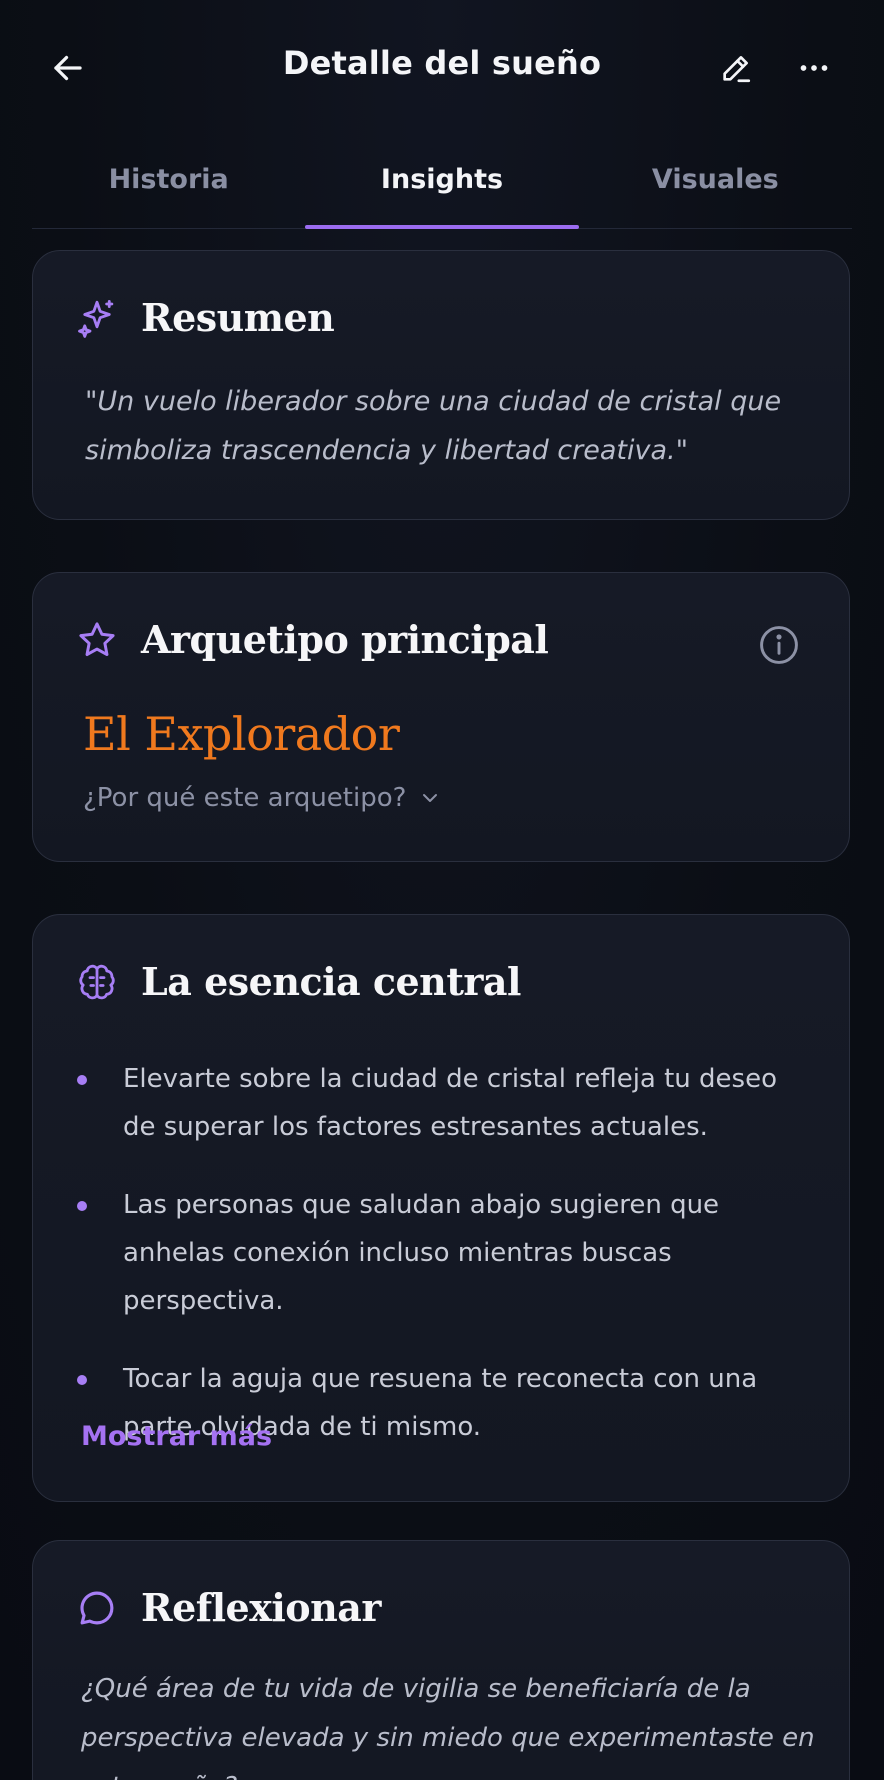 Image resolution: width=884 pixels, height=1780 pixels. I want to click on show-more-link: Mostrar más, so click(176, 1436).